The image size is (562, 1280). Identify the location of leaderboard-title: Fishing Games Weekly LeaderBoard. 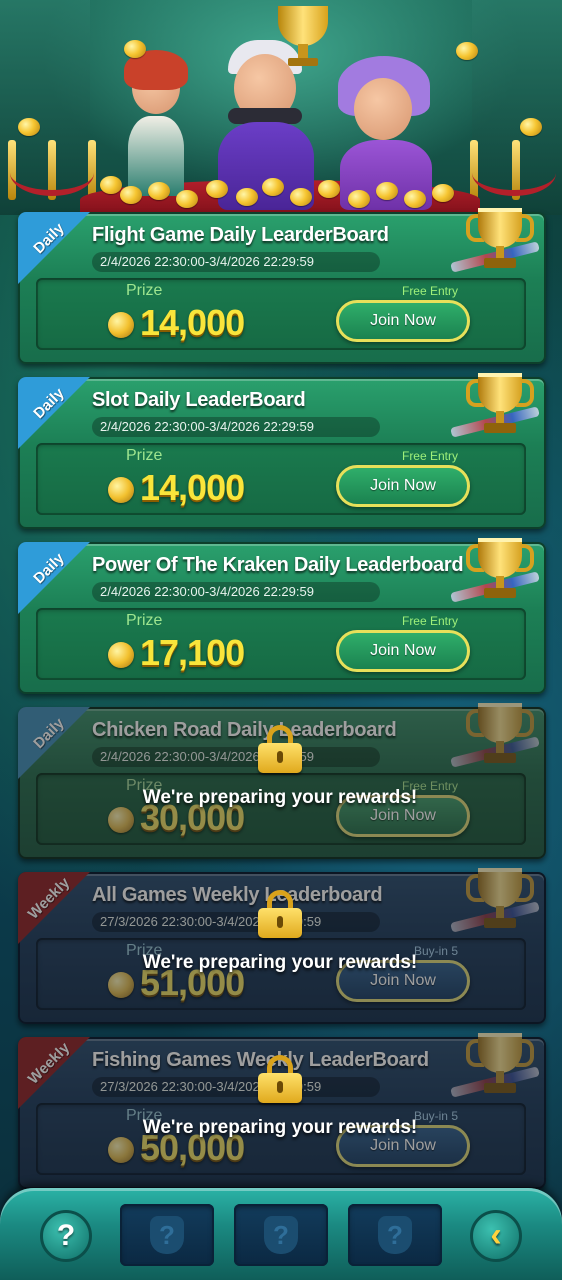
(260, 1060).